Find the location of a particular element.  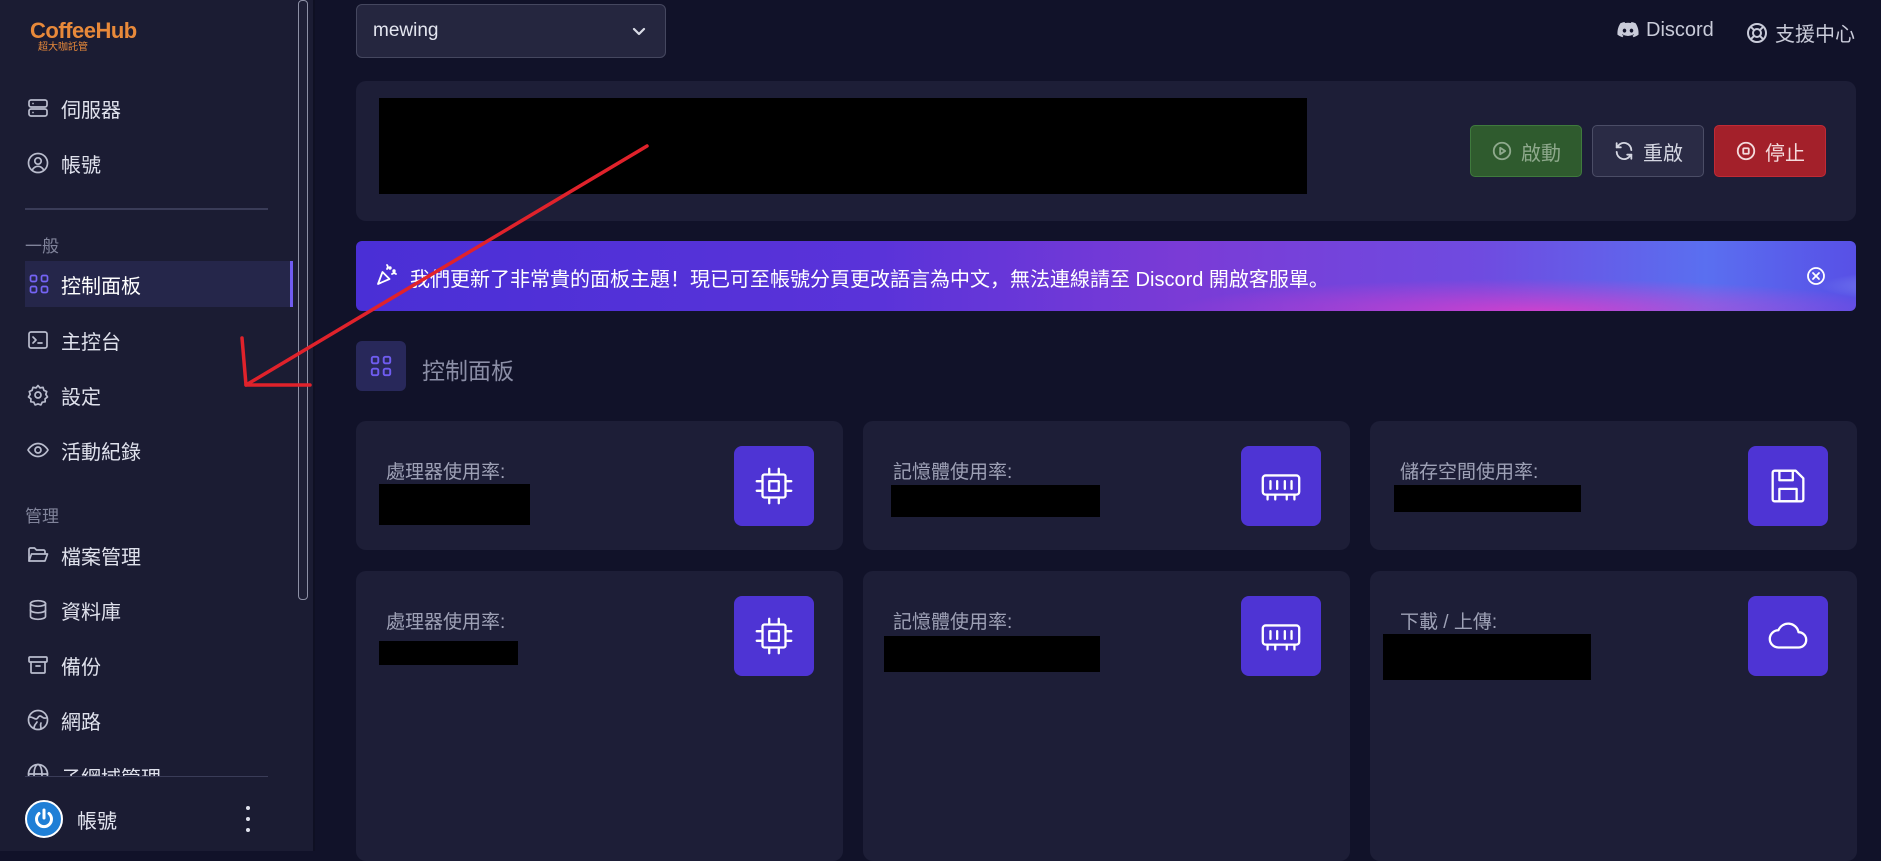

close-icon is located at coordinates (1816, 276).